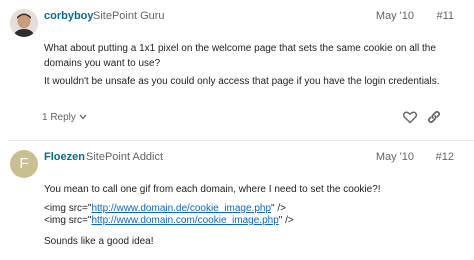  What do you see at coordinates (129, 16) in the screenshot?
I see `user-title: SitePoint Guru` at bounding box center [129, 16].